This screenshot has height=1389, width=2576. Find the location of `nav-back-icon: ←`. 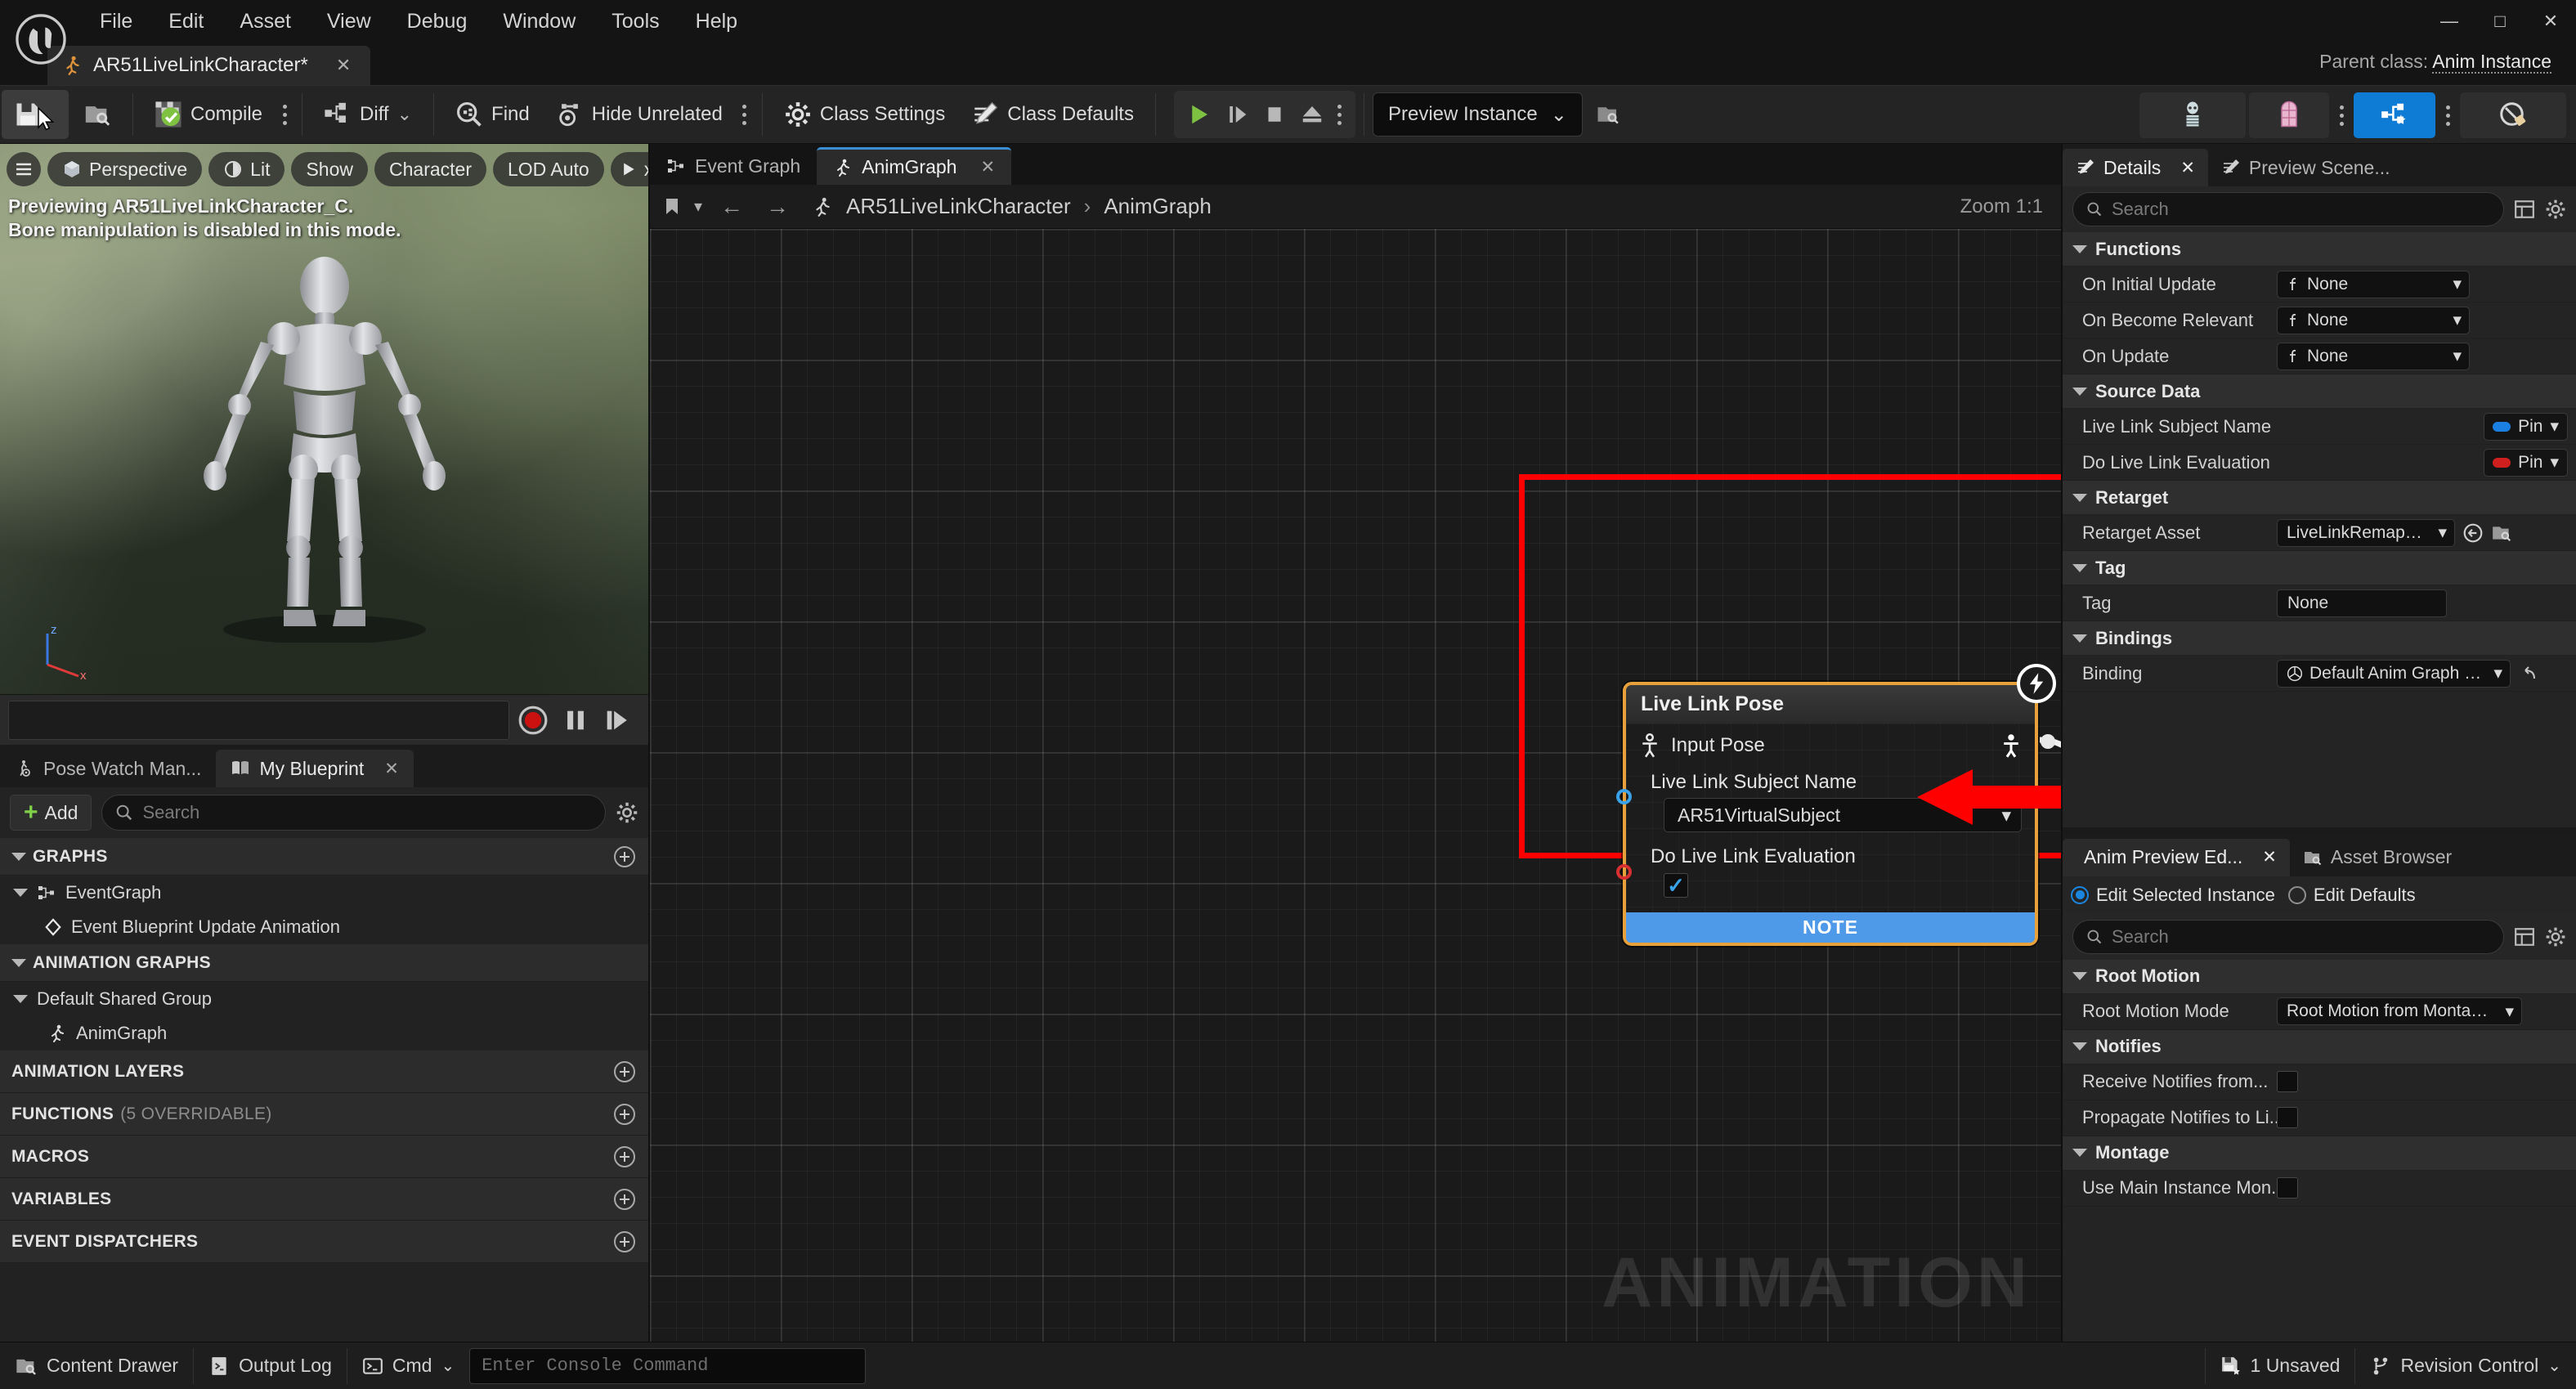

nav-back-icon: ← is located at coordinates (732, 207).